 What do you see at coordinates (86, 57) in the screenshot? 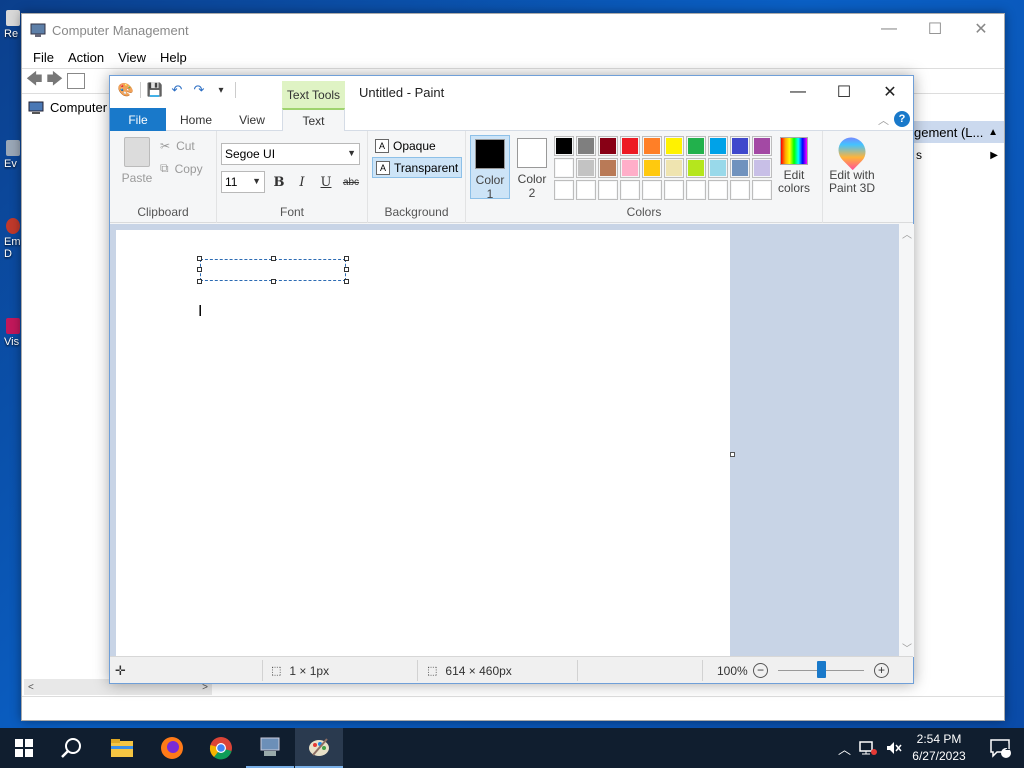
I see `cm-menu-action: Action` at bounding box center [86, 57].